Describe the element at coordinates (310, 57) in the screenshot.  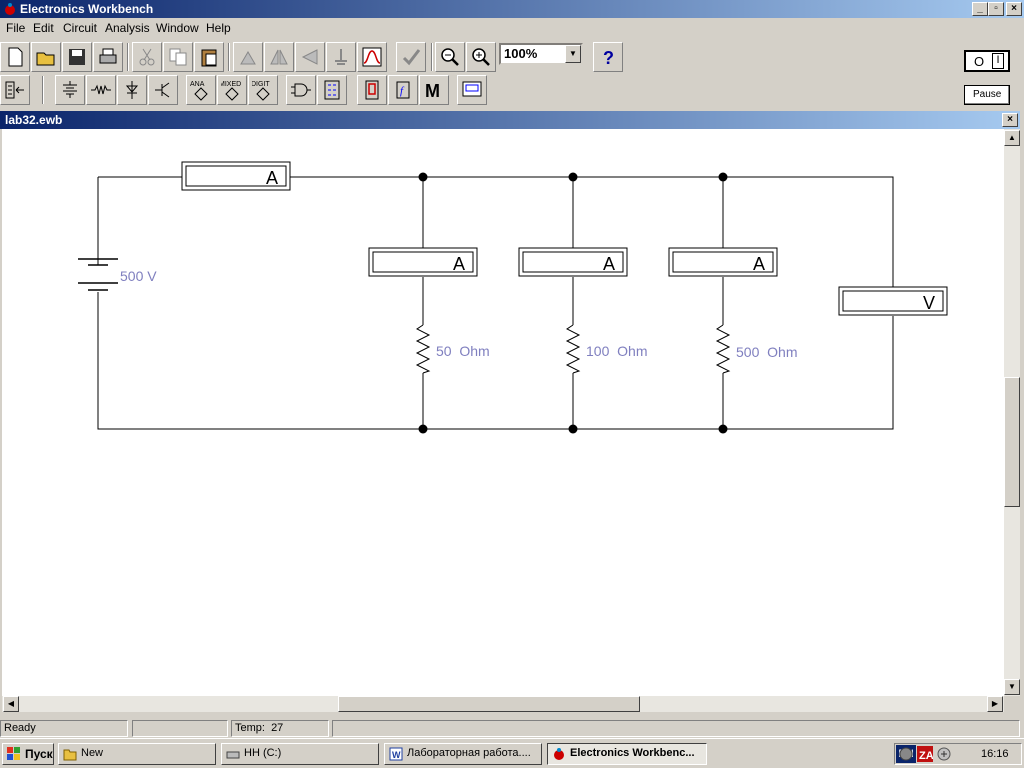
I see `flip-vertical-button` at that location.